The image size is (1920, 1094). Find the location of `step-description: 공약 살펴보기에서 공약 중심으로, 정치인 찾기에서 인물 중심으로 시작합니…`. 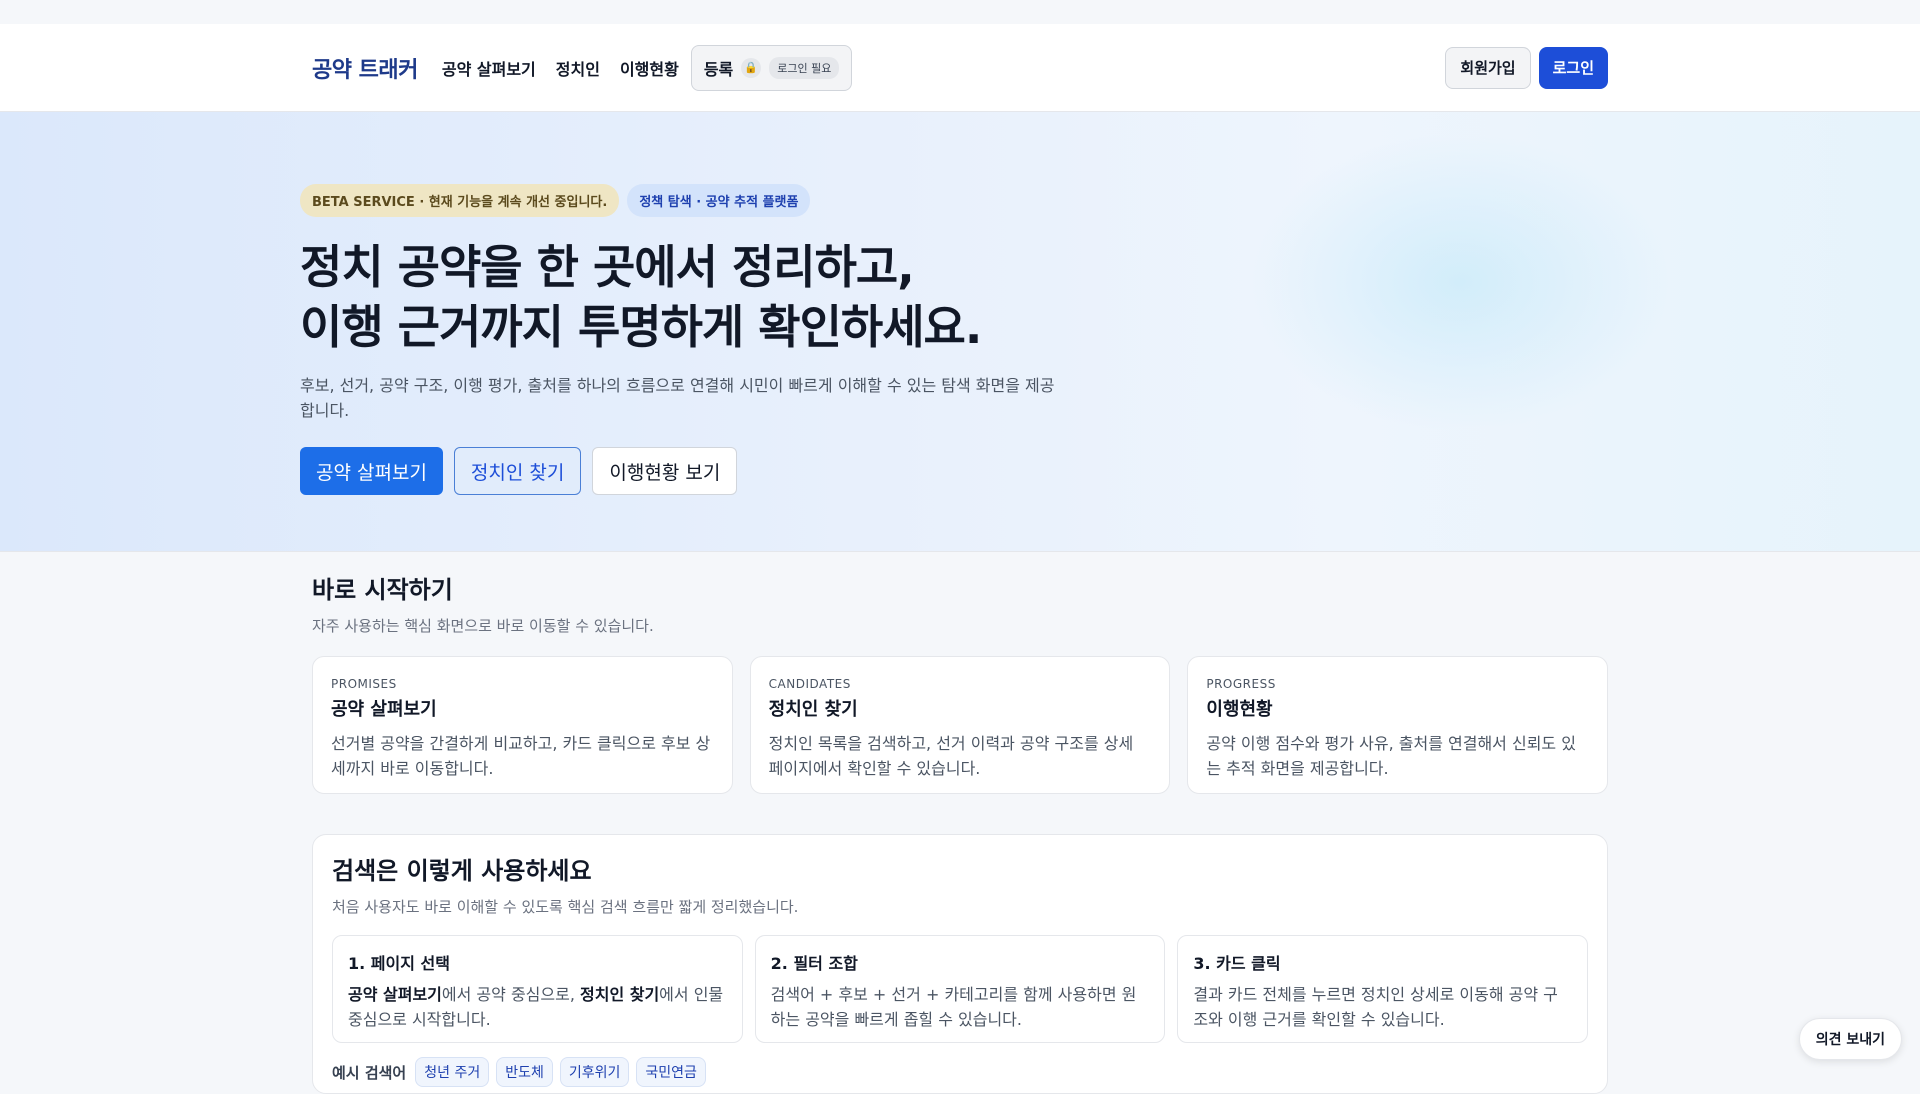

step-description: 공약 살펴보기에서 공약 중심으로, 정치인 찾기에서 인물 중심으로 시작합니… is located at coordinates (537, 1007).